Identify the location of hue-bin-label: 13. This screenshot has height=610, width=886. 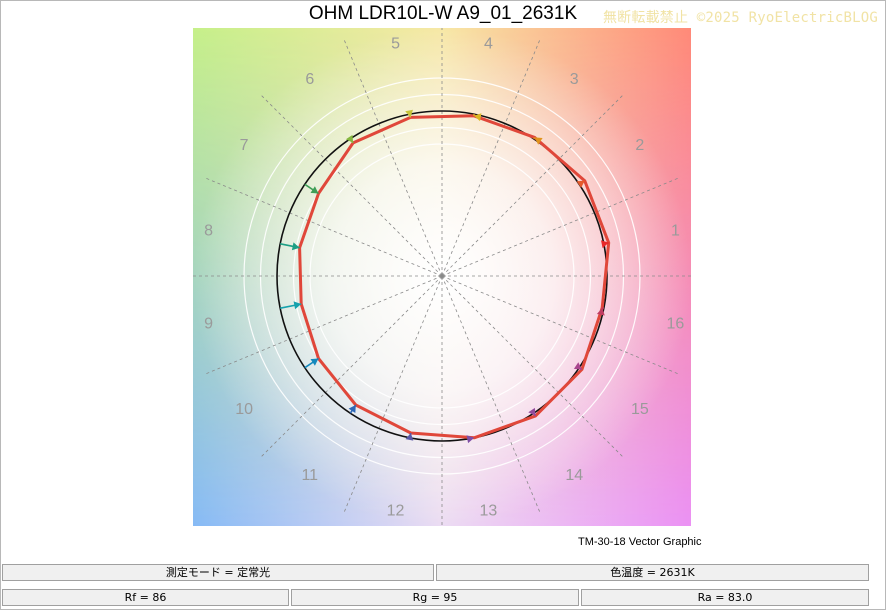
(489, 510).